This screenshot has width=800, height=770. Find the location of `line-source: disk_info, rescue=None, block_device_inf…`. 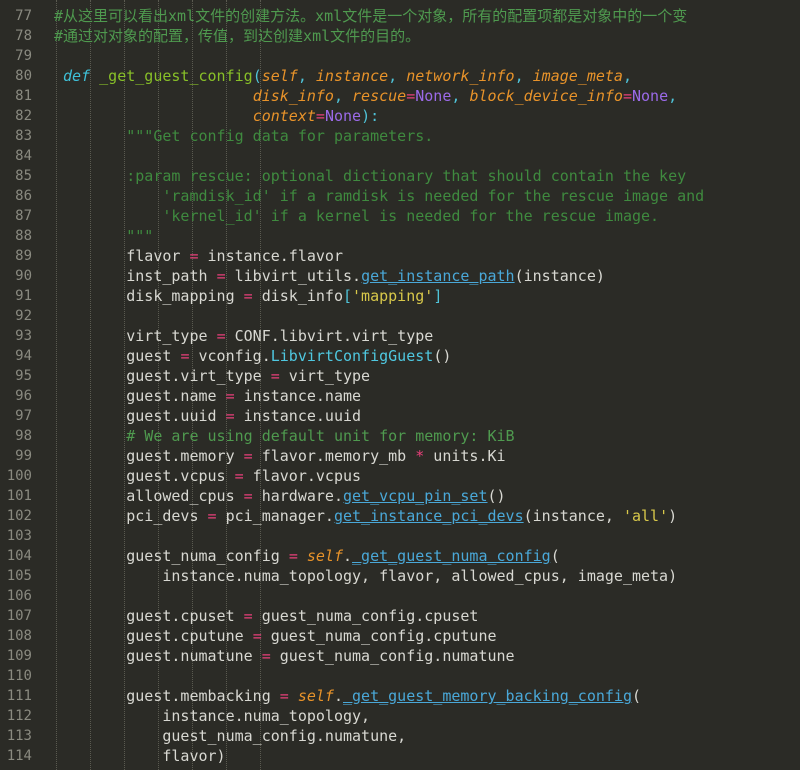

line-source: disk_info, rescue=None, block_device_inf… is located at coordinates (422, 96).